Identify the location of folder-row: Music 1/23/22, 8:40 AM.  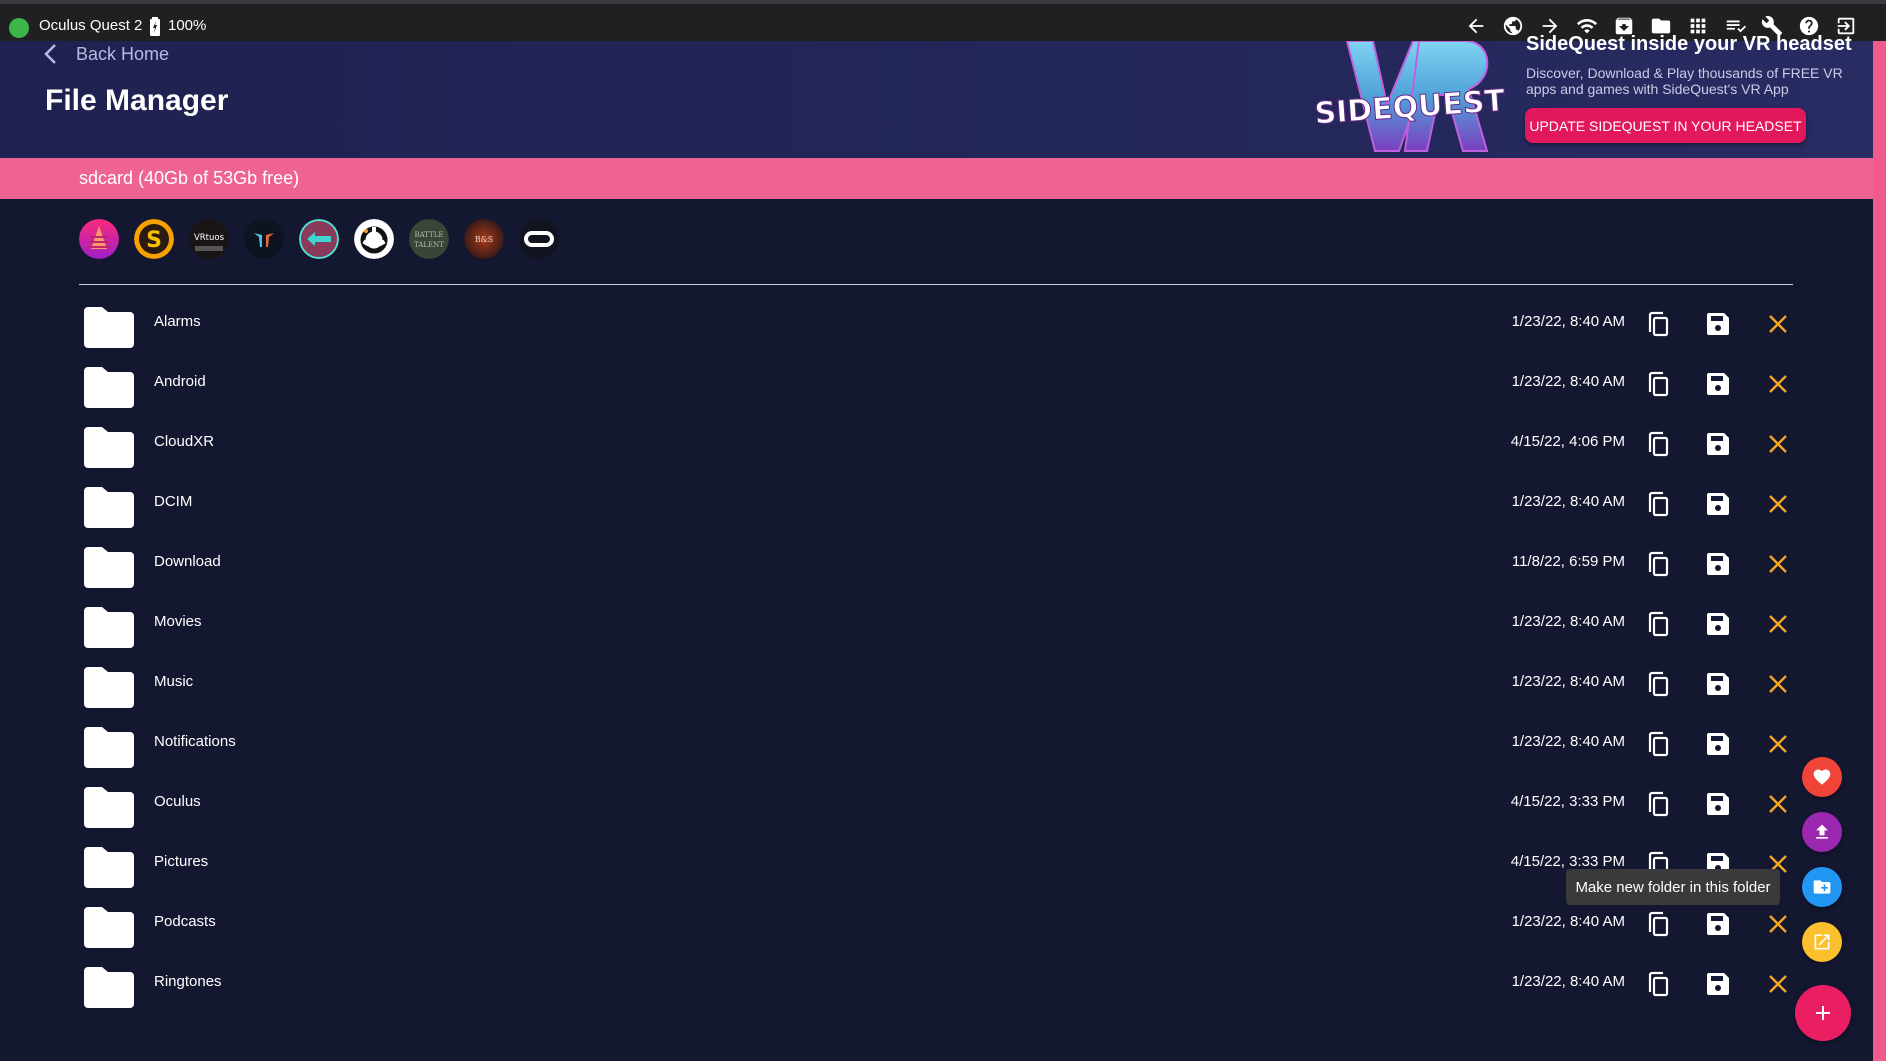
(900, 687).